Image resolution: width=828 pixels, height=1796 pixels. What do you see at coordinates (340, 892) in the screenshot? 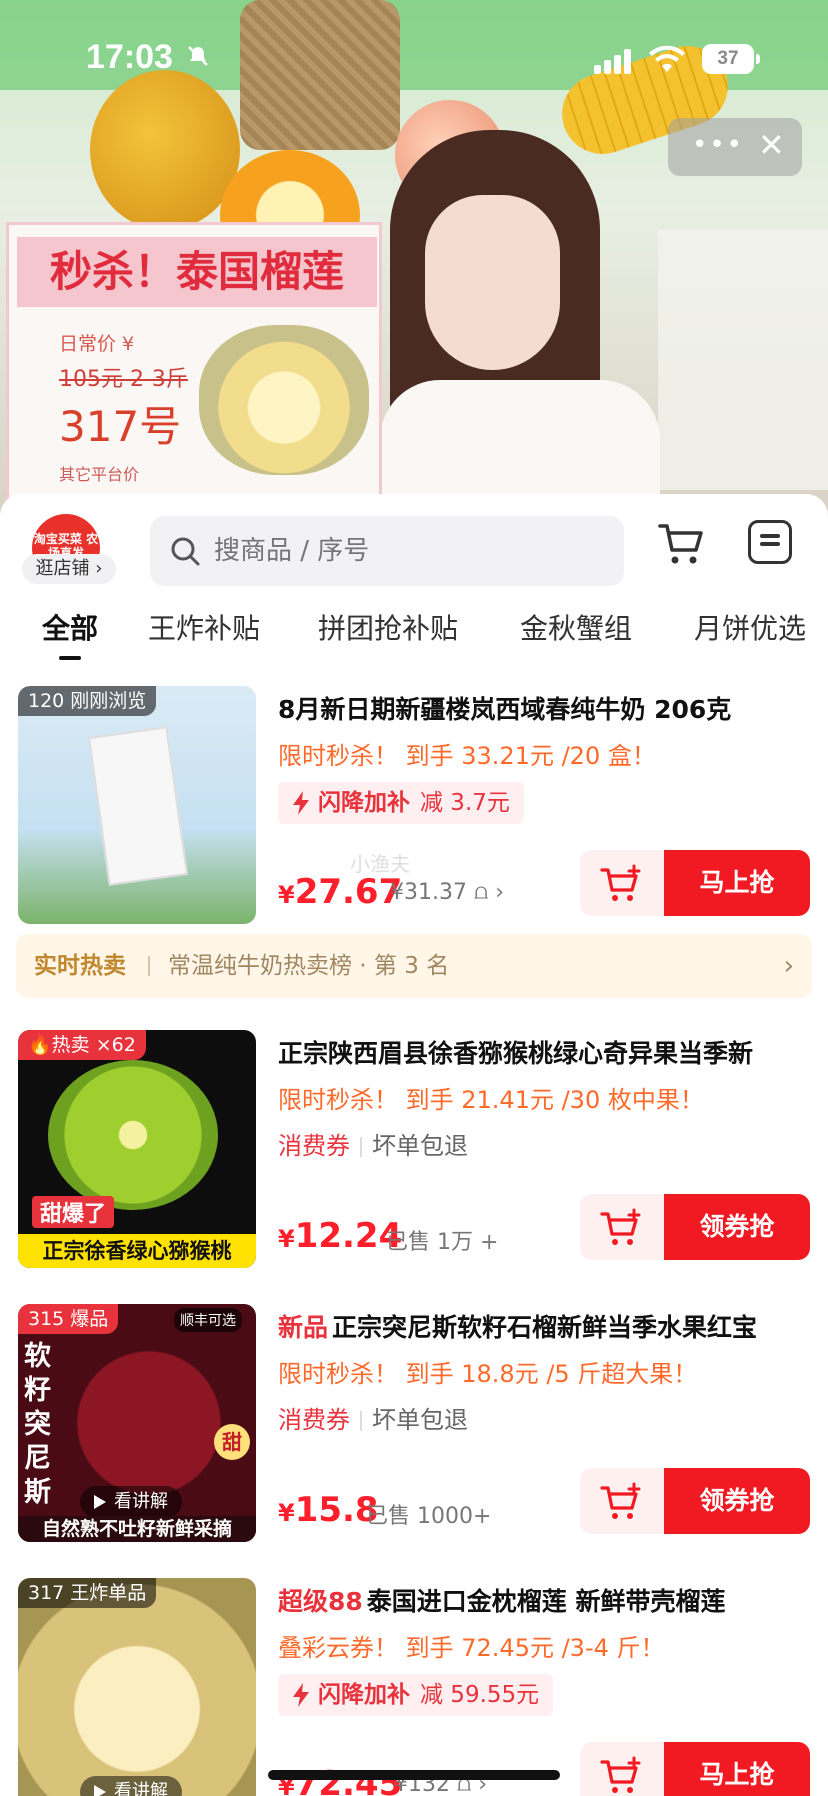
I see `product-price: ¥27.67` at bounding box center [340, 892].